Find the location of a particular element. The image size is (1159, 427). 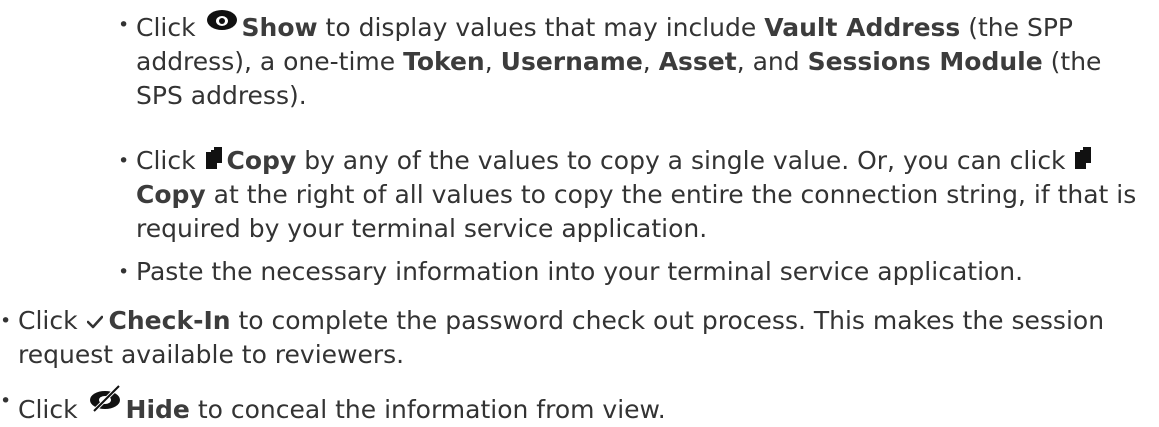

text-segment: to display values that may include is located at coordinates (541, 27).